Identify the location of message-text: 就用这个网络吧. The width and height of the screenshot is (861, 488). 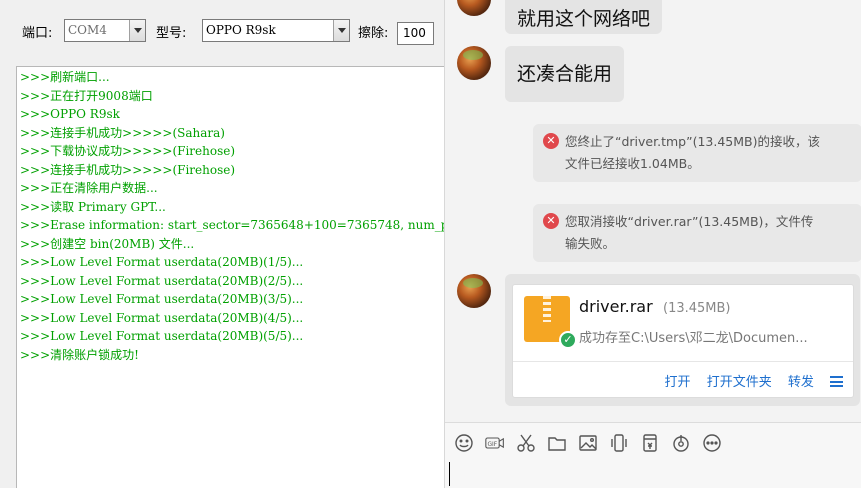
(584, 19).